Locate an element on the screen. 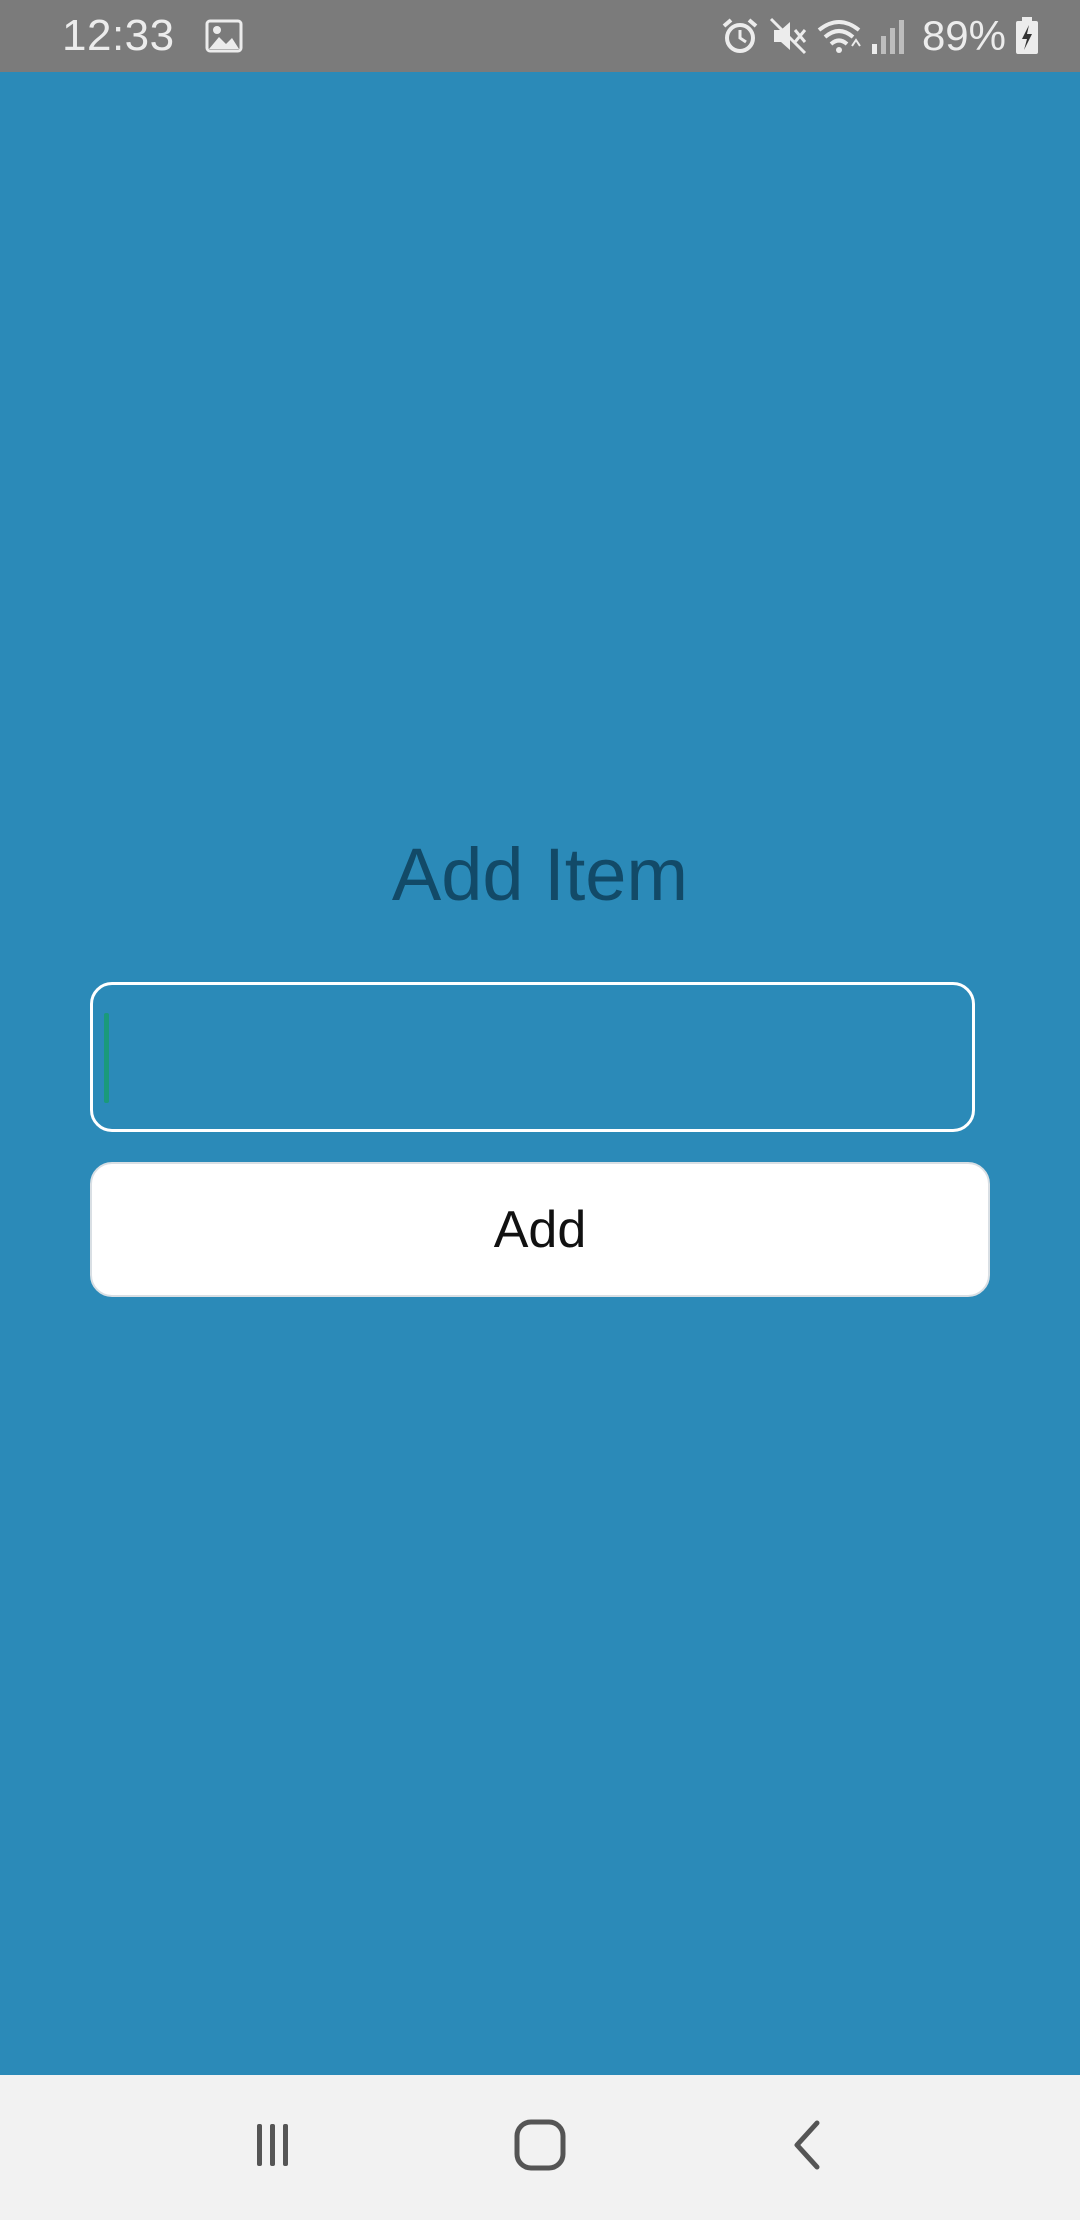 The width and height of the screenshot is (1080, 2220). battery-percent: 89% is located at coordinates (963, 35).